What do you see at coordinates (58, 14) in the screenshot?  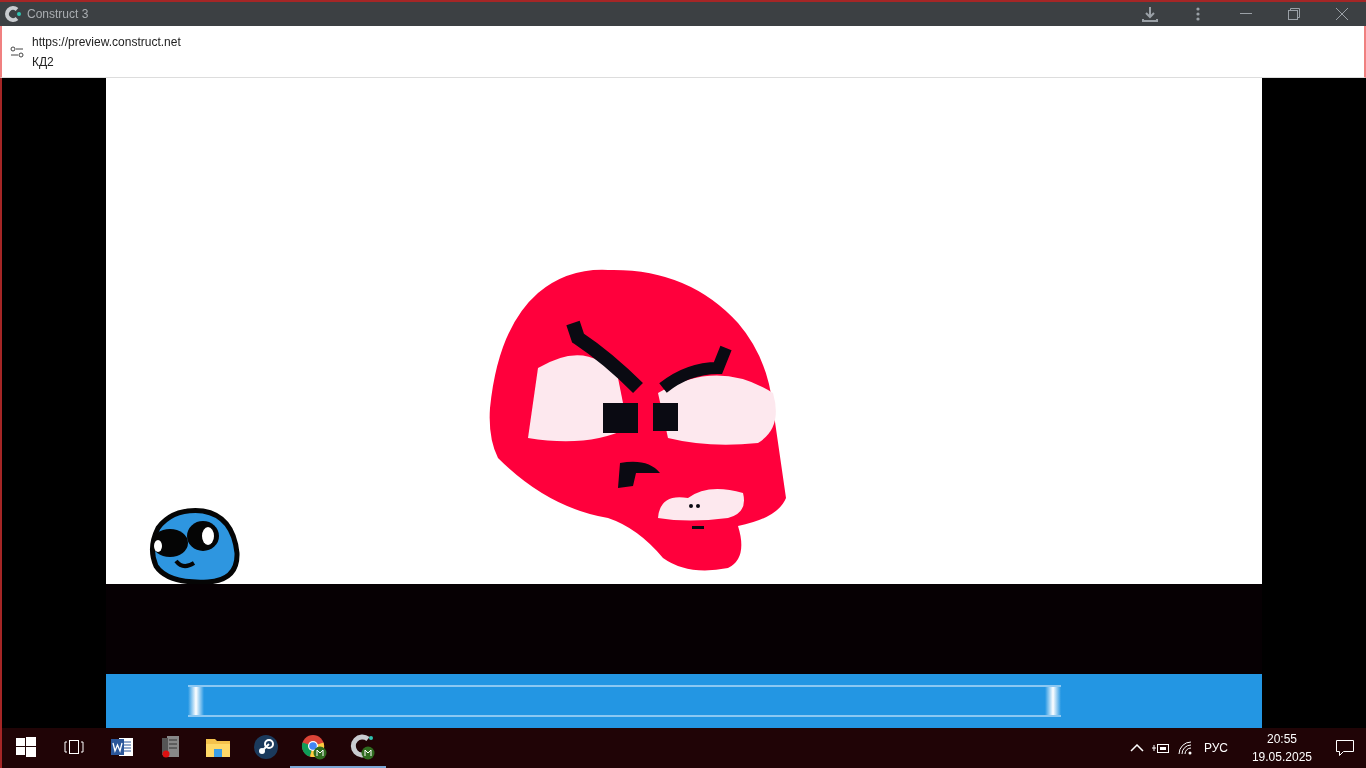 I see `window-title: Construct 3` at bounding box center [58, 14].